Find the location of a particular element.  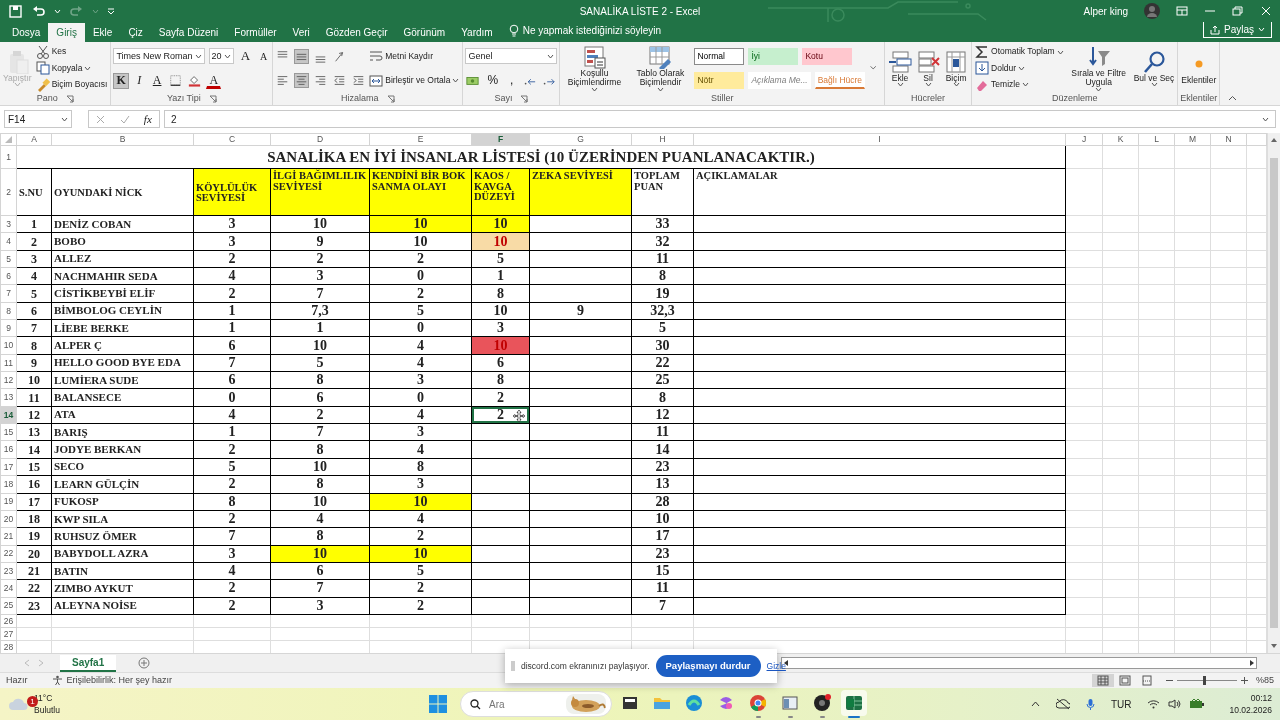

ribbon-tab: Çiz is located at coordinates (135, 32).